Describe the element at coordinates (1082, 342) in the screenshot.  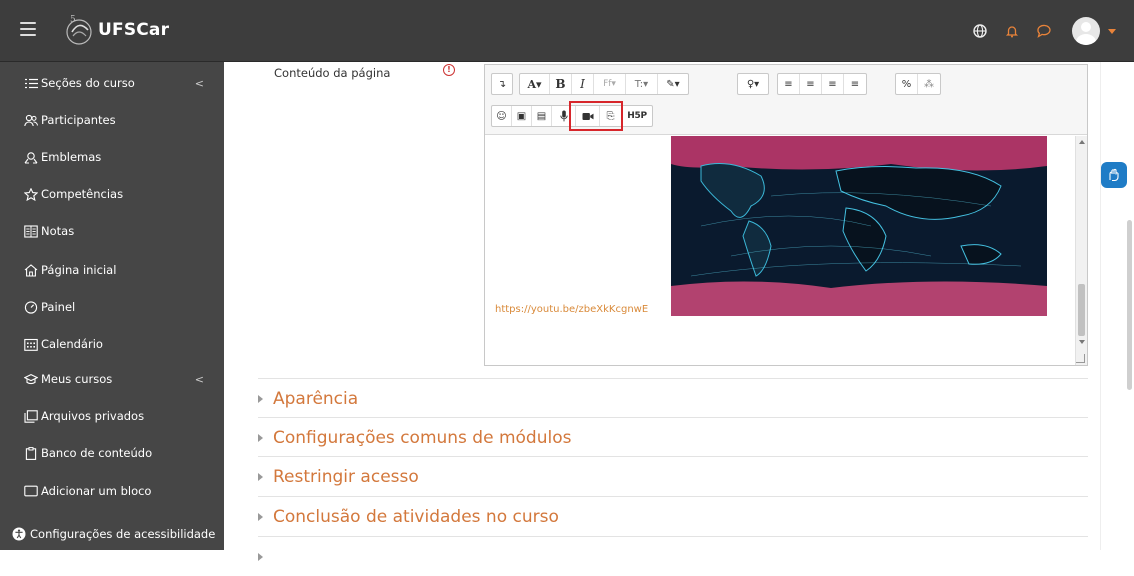
I see `scroll-down-icon` at that location.